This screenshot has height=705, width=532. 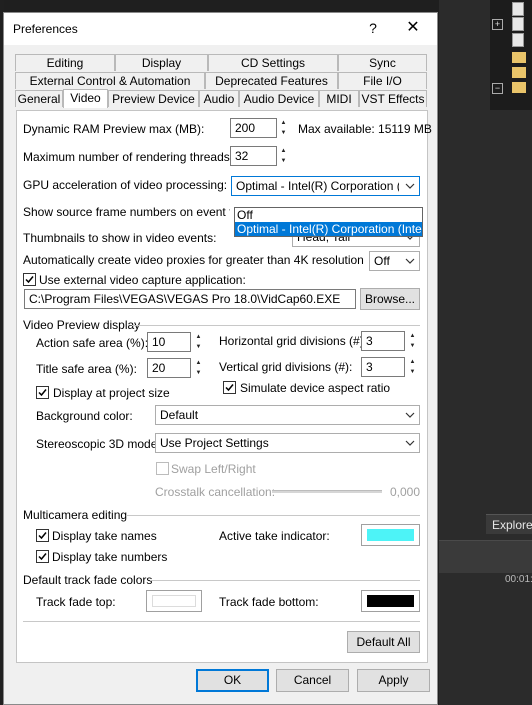 What do you see at coordinates (497, 24) in the screenshot?
I see `expand-icon: +` at bounding box center [497, 24].